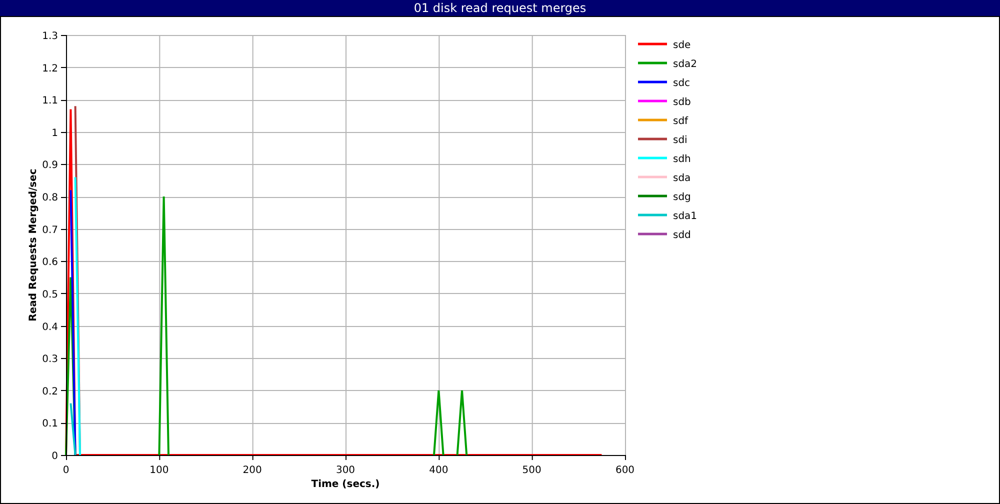 Image resolution: width=1000 pixels, height=504 pixels. Describe the element at coordinates (682, 235) in the screenshot. I see `legend-label: sdd` at that location.